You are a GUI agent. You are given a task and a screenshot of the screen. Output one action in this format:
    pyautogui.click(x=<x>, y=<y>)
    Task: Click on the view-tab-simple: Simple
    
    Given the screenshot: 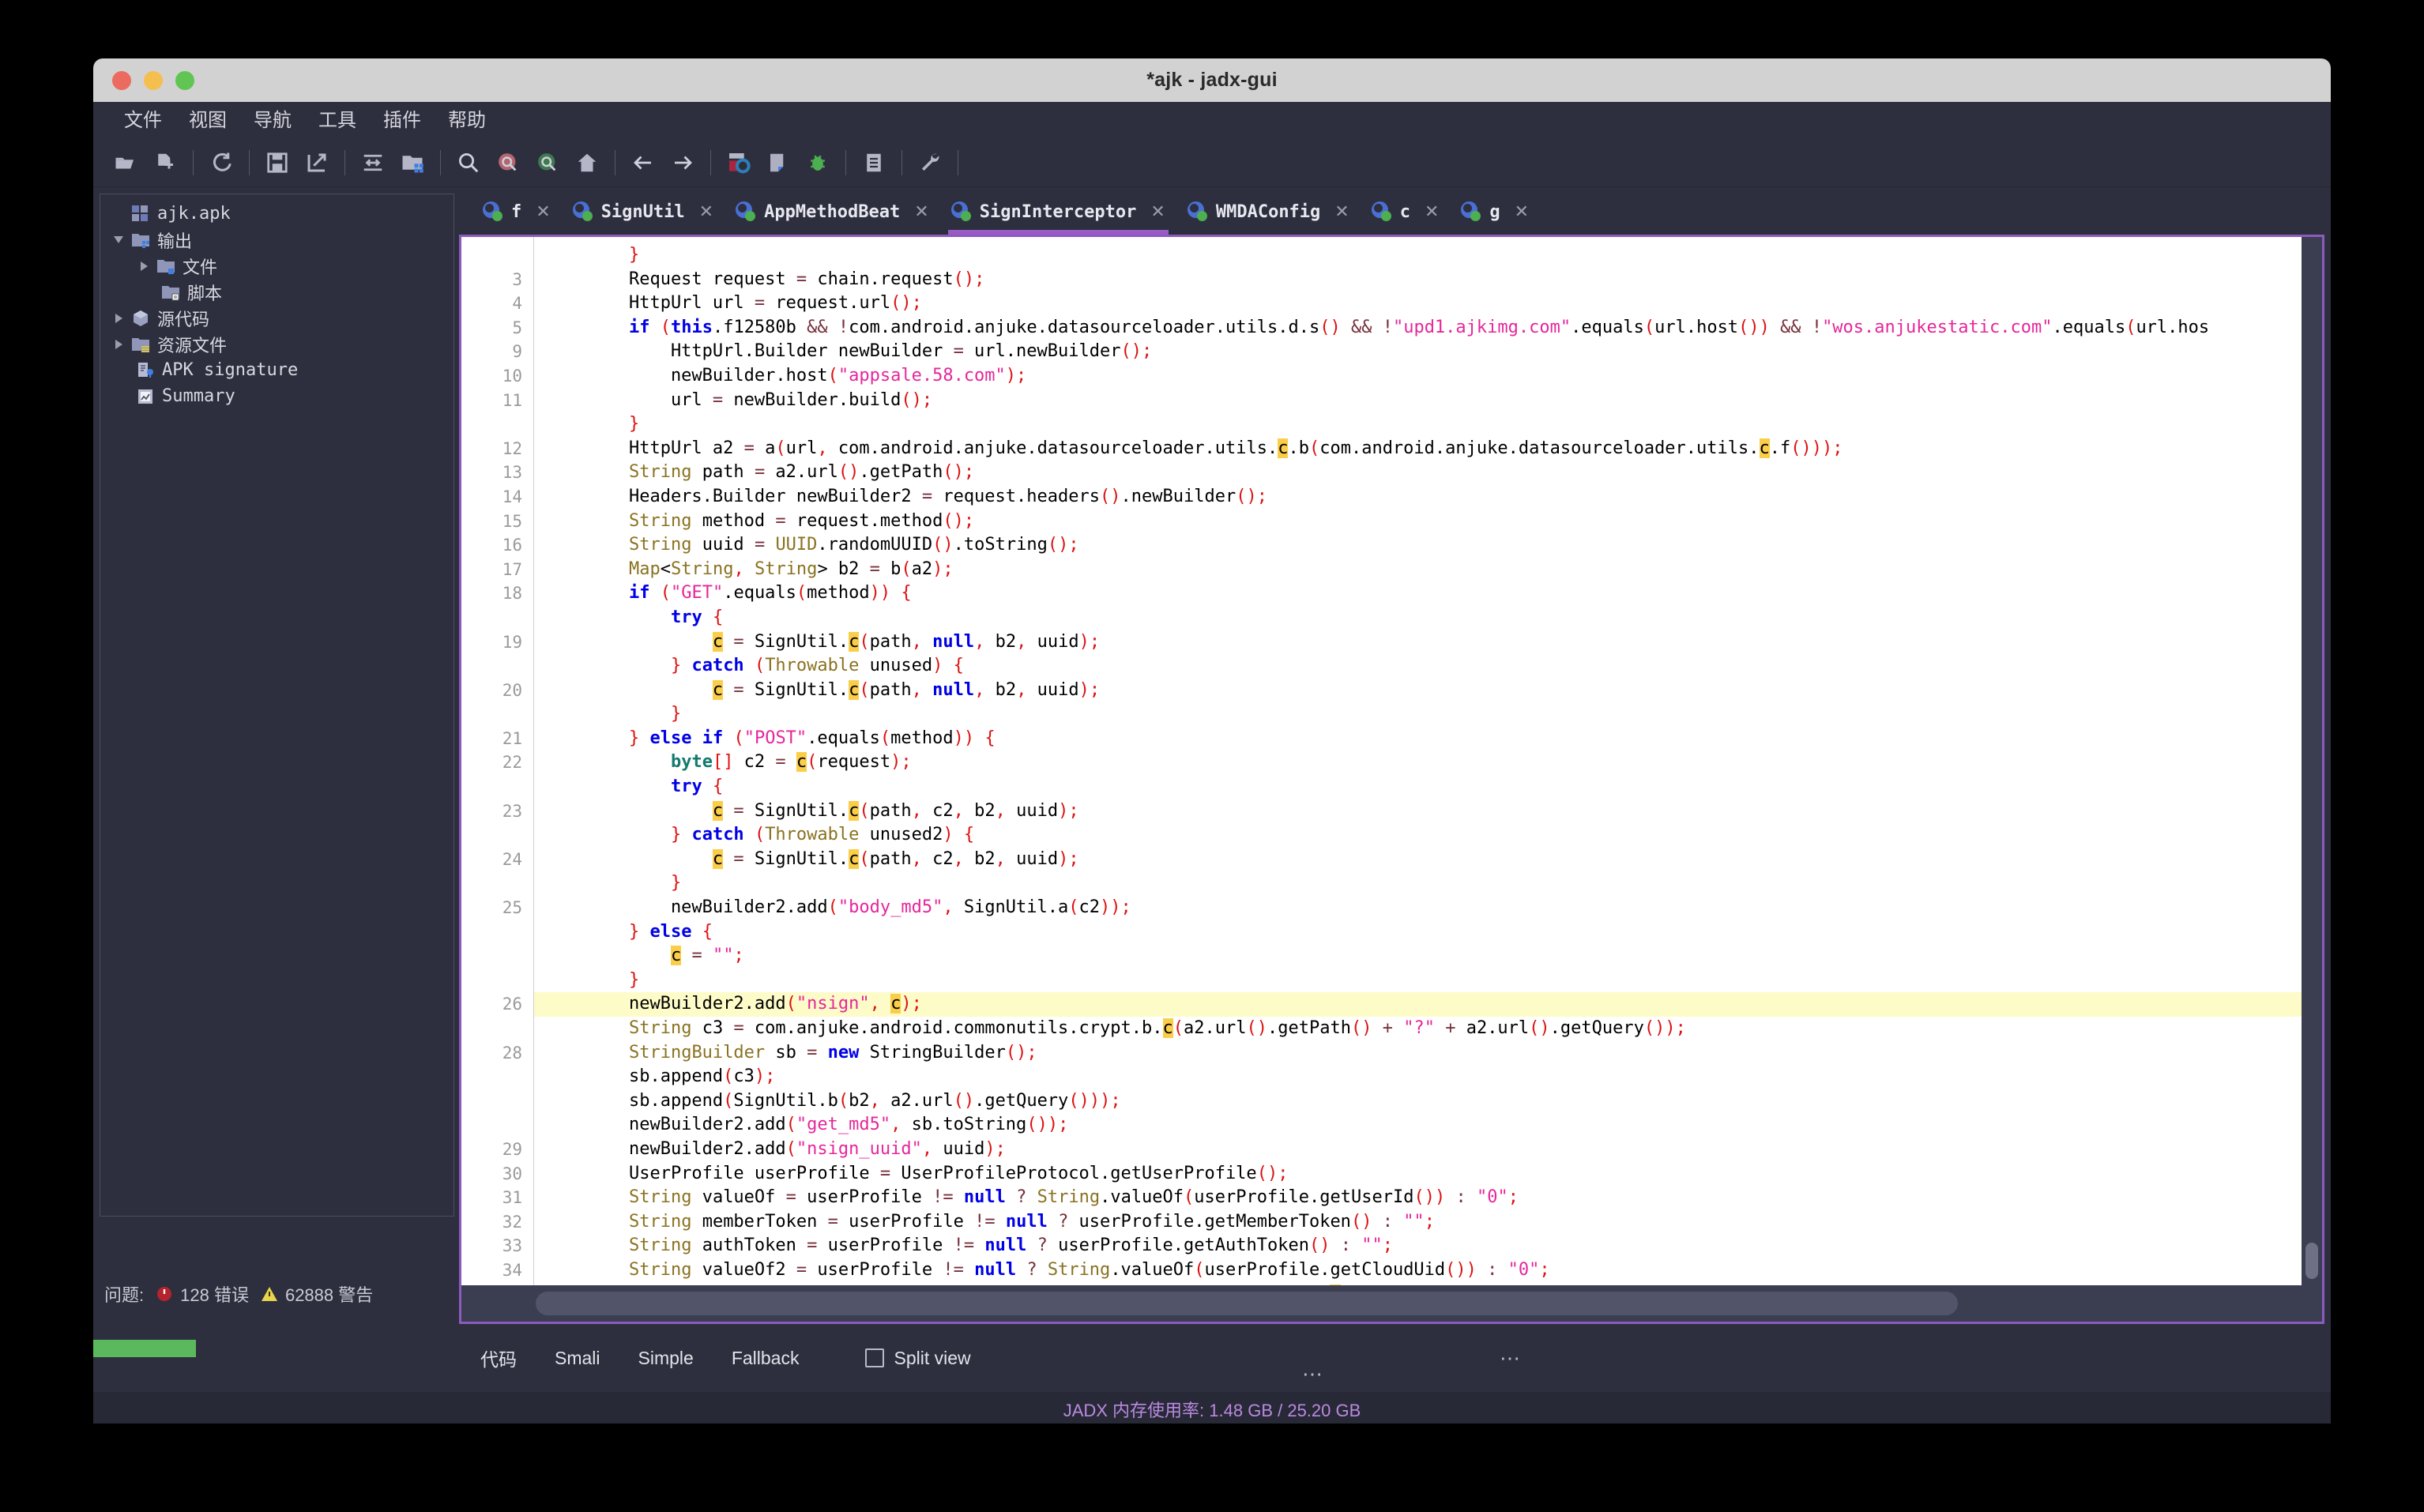 What is the action you would take?
    pyautogui.click(x=666, y=1358)
    